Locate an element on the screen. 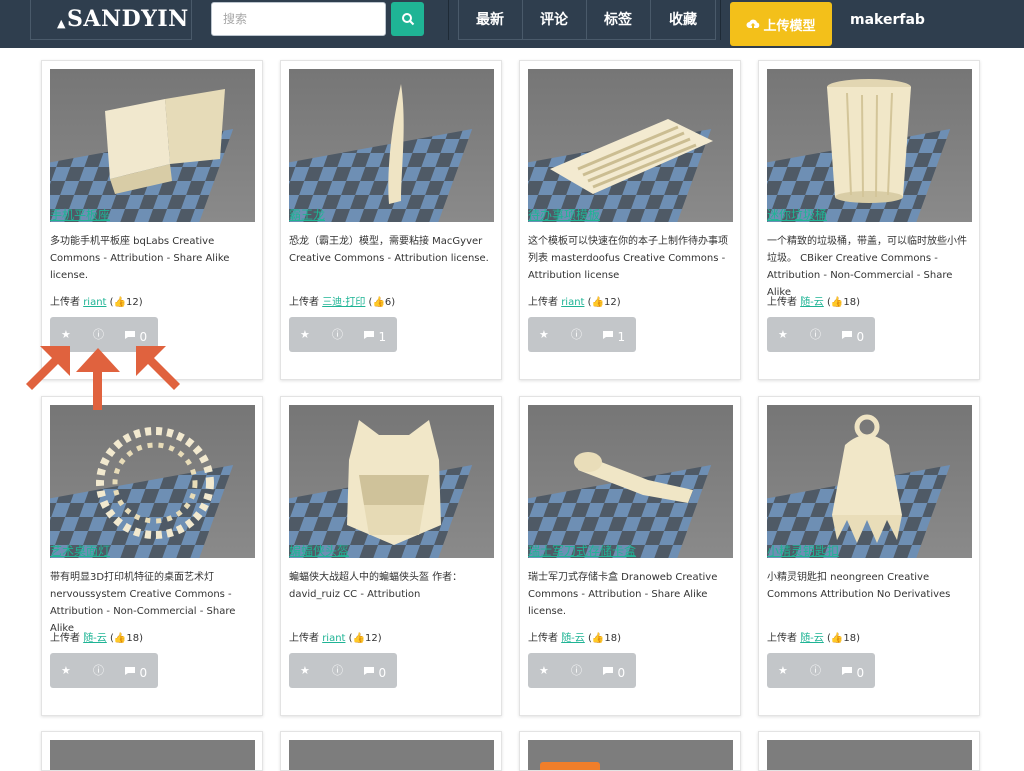 The height and width of the screenshot is (771, 1024). nav-tags: 标签 is located at coordinates (618, 20).